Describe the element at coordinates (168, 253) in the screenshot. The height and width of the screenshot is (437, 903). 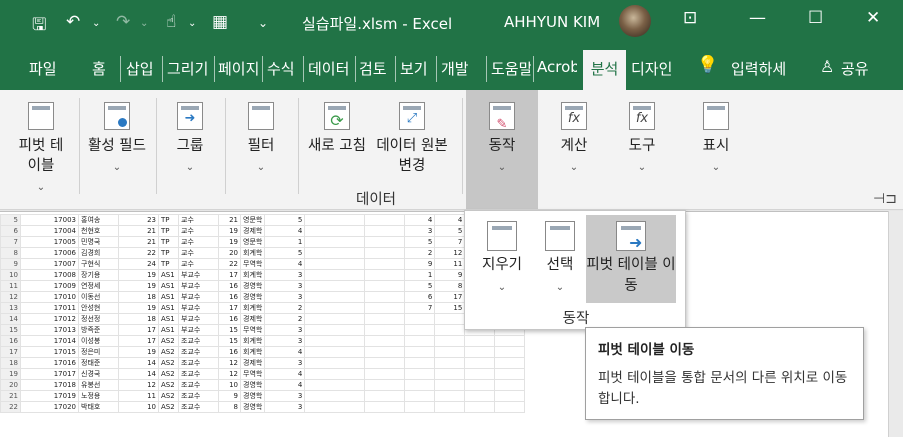
I see `cell-code: TP` at that location.